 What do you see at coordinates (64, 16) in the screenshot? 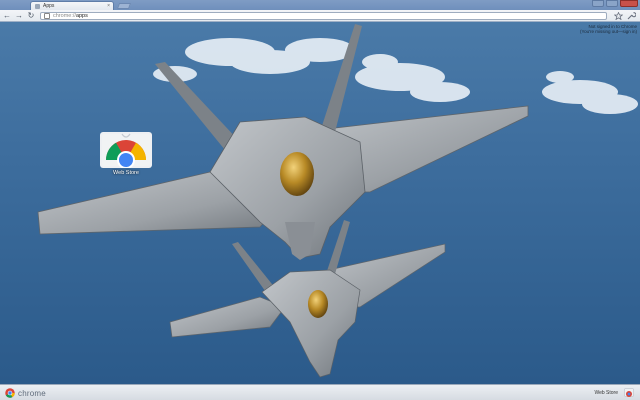
I see `url-scheme: chrome://` at bounding box center [64, 16].